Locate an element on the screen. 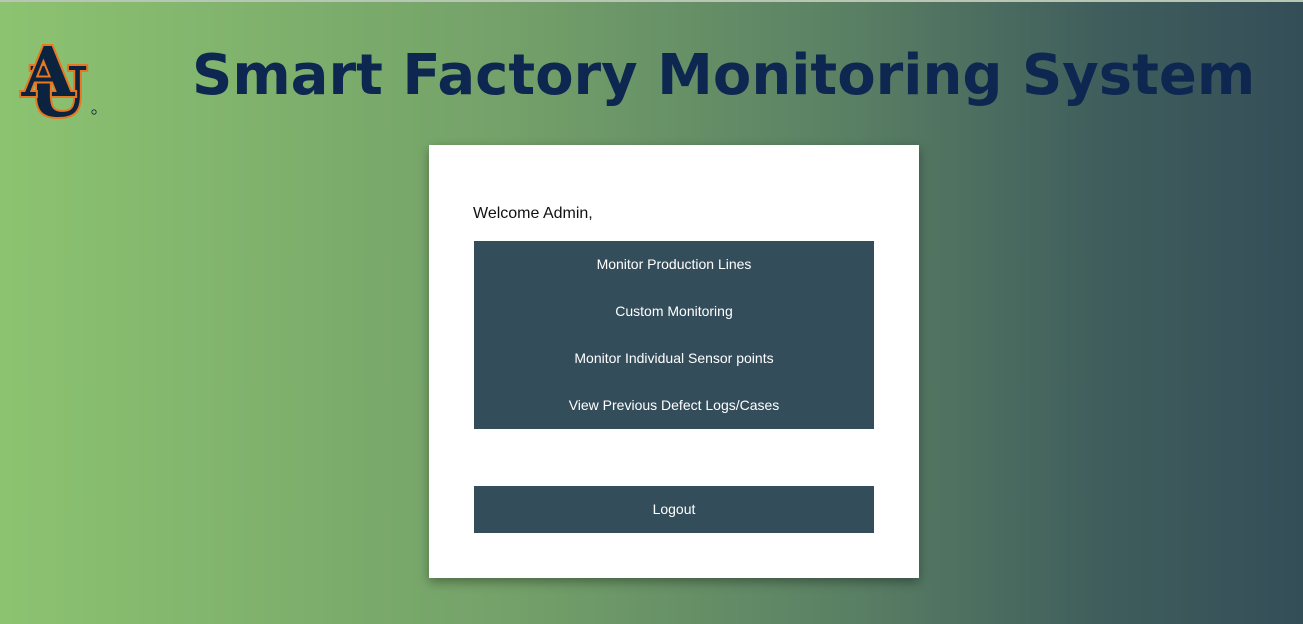 The height and width of the screenshot is (624, 1303). logout-button: Logout is located at coordinates (674, 509).